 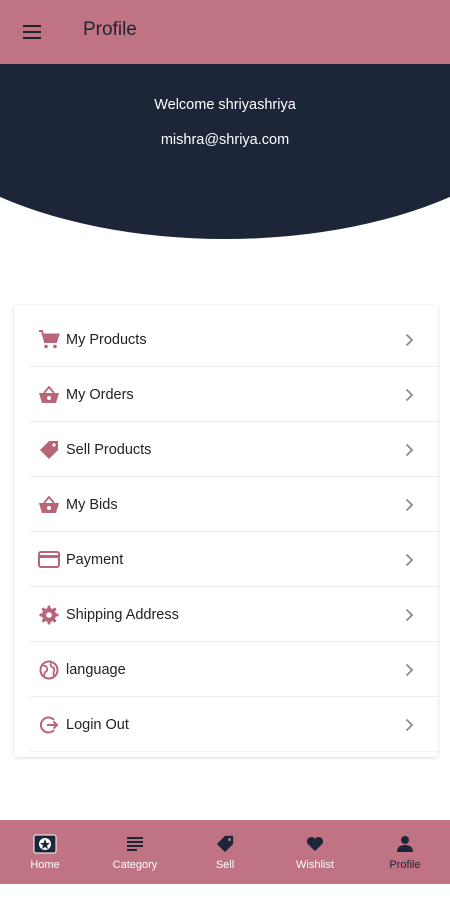 What do you see at coordinates (49, 670) in the screenshot?
I see `globe-icon` at bounding box center [49, 670].